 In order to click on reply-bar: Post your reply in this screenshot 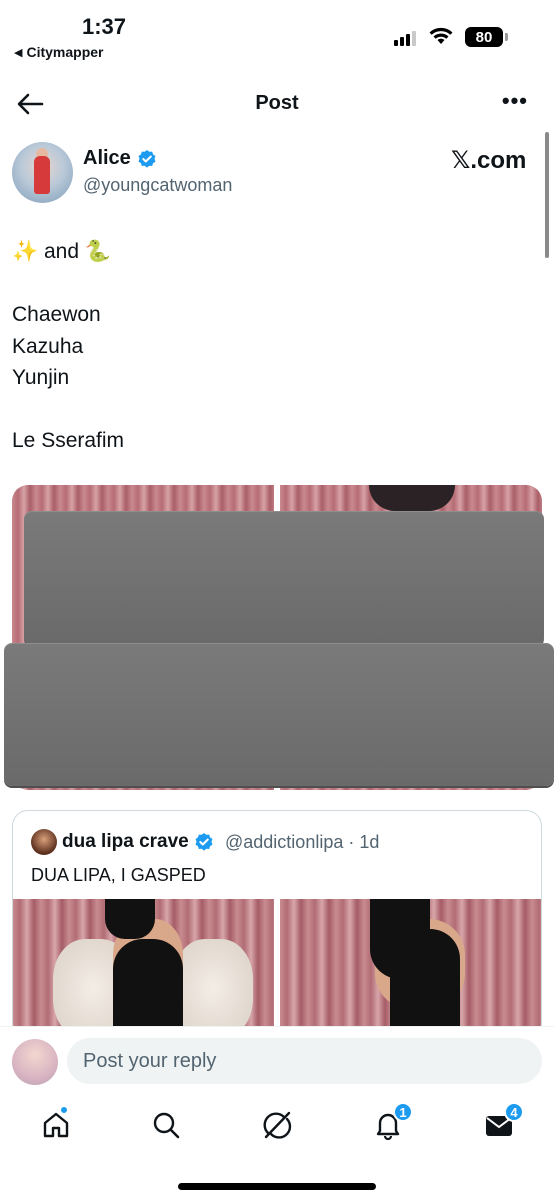, I will do `click(277, 1061)`.